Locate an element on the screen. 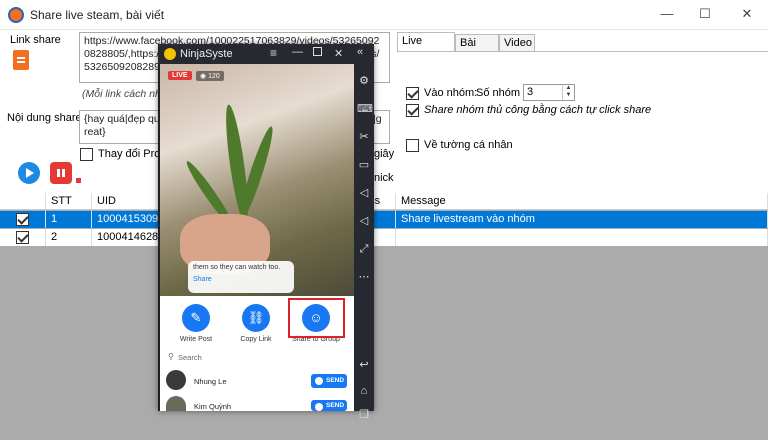 This screenshot has height=440, width=768. share-to-group-highlight is located at coordinates (316, 318).